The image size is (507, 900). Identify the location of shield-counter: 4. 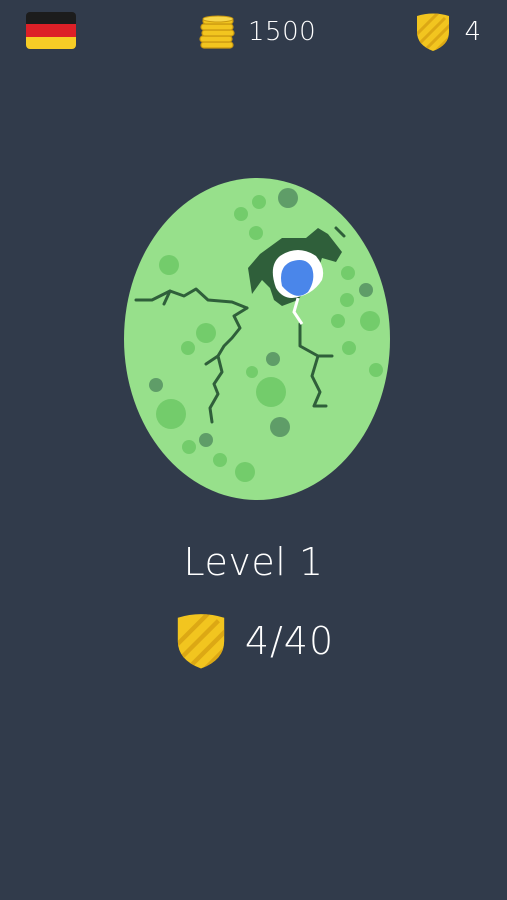
(447, 32).